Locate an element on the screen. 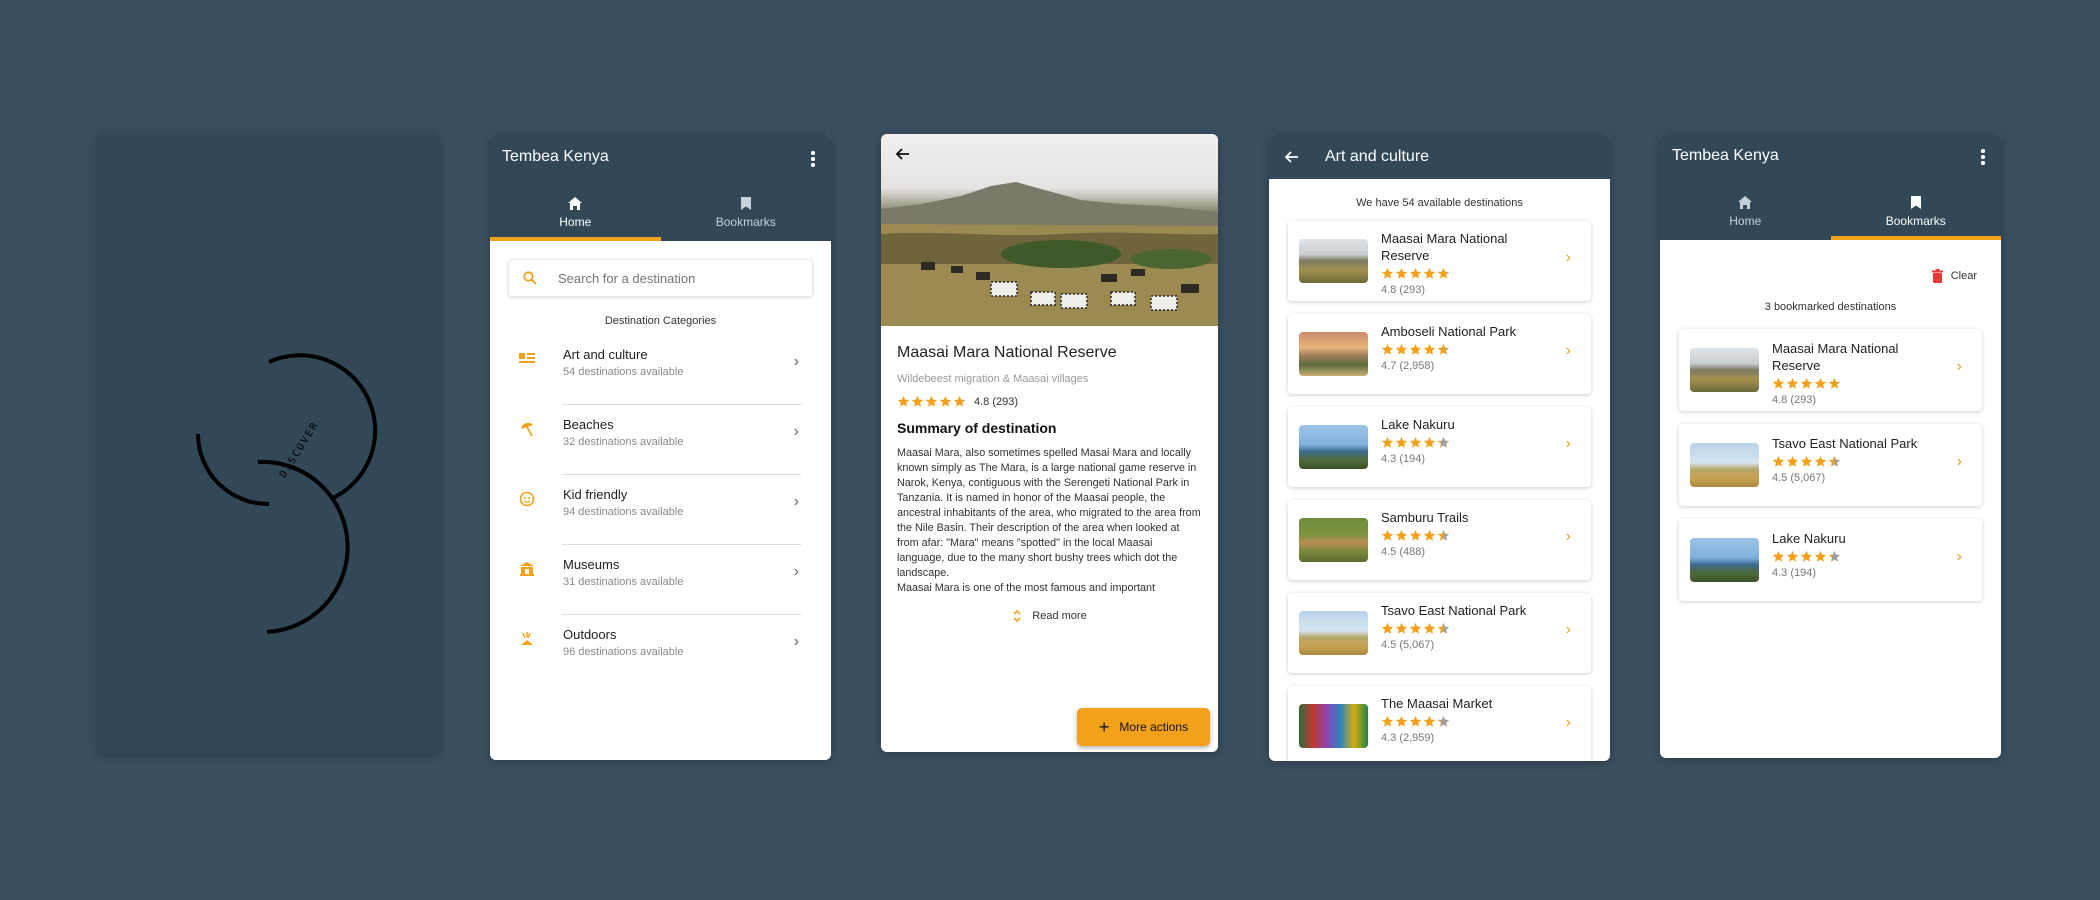  destination-card: The Maasai Market 4.3 (2,959) › is located at coordinates (1439, 723).